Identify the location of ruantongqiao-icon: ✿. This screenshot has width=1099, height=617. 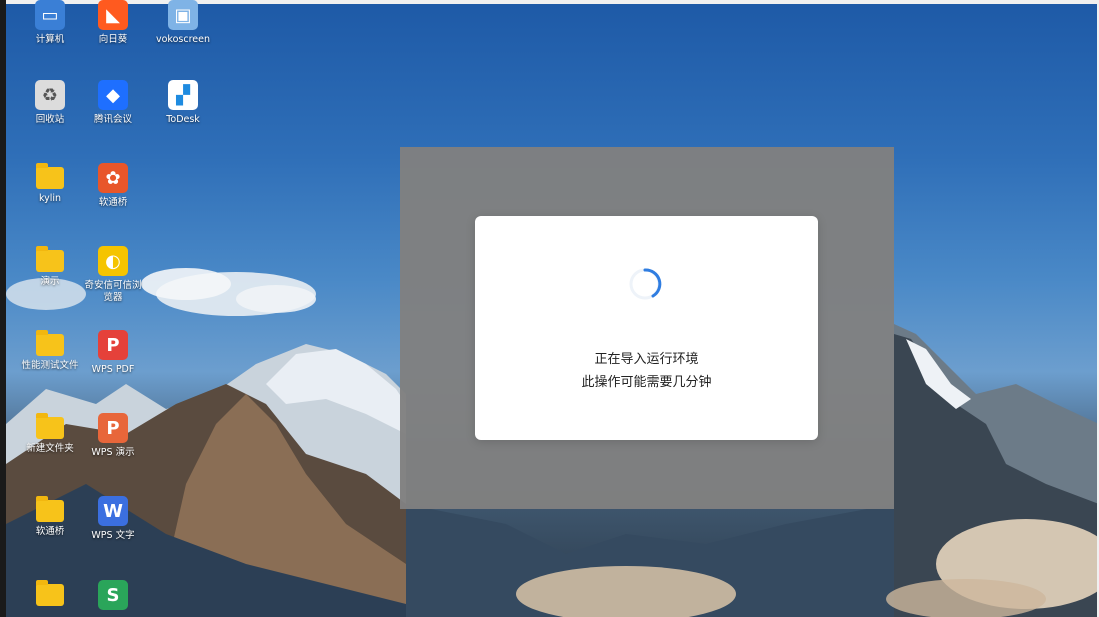
(113, 178).